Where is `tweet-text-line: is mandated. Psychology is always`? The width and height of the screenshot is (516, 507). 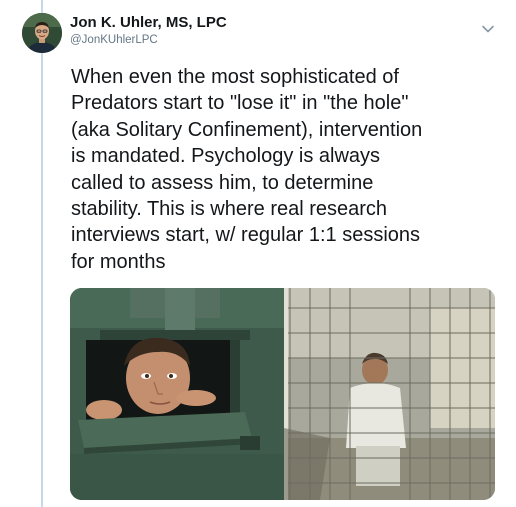 tweet-text-line: is mandated. Psychology is always is located at coordinates (226, 156).